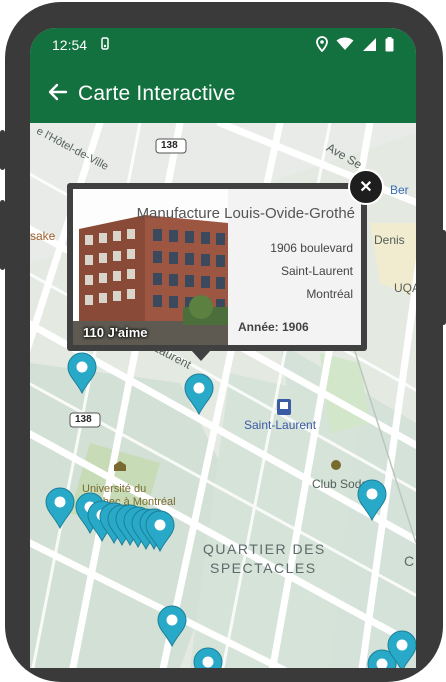 The image size is (446, 682). What do you see at coordinates (273, 327) in the screenshot?
I see `popup-year: Année: 1906` at bounding box center [273, 327].